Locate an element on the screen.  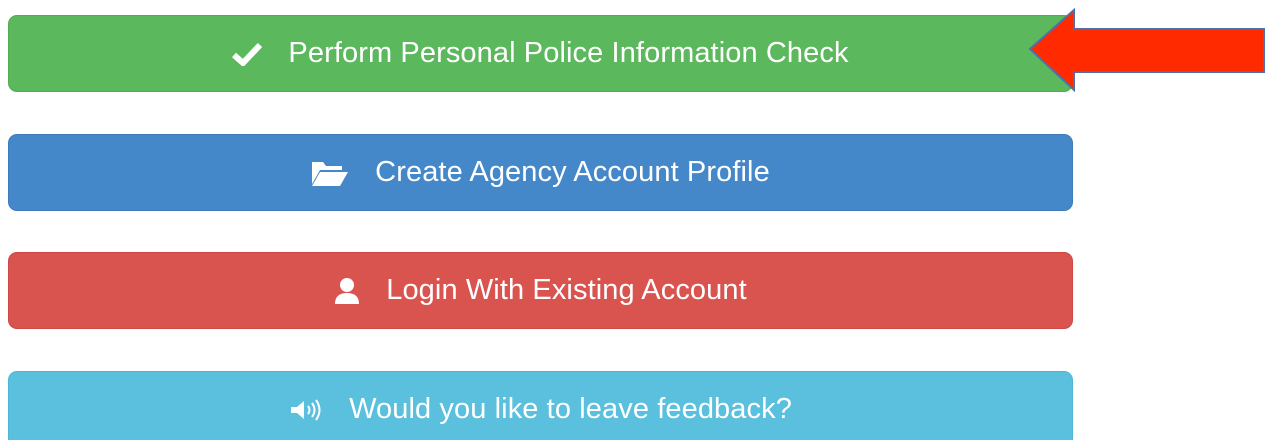
folder-open-icon is located at coordinates (330, 173).